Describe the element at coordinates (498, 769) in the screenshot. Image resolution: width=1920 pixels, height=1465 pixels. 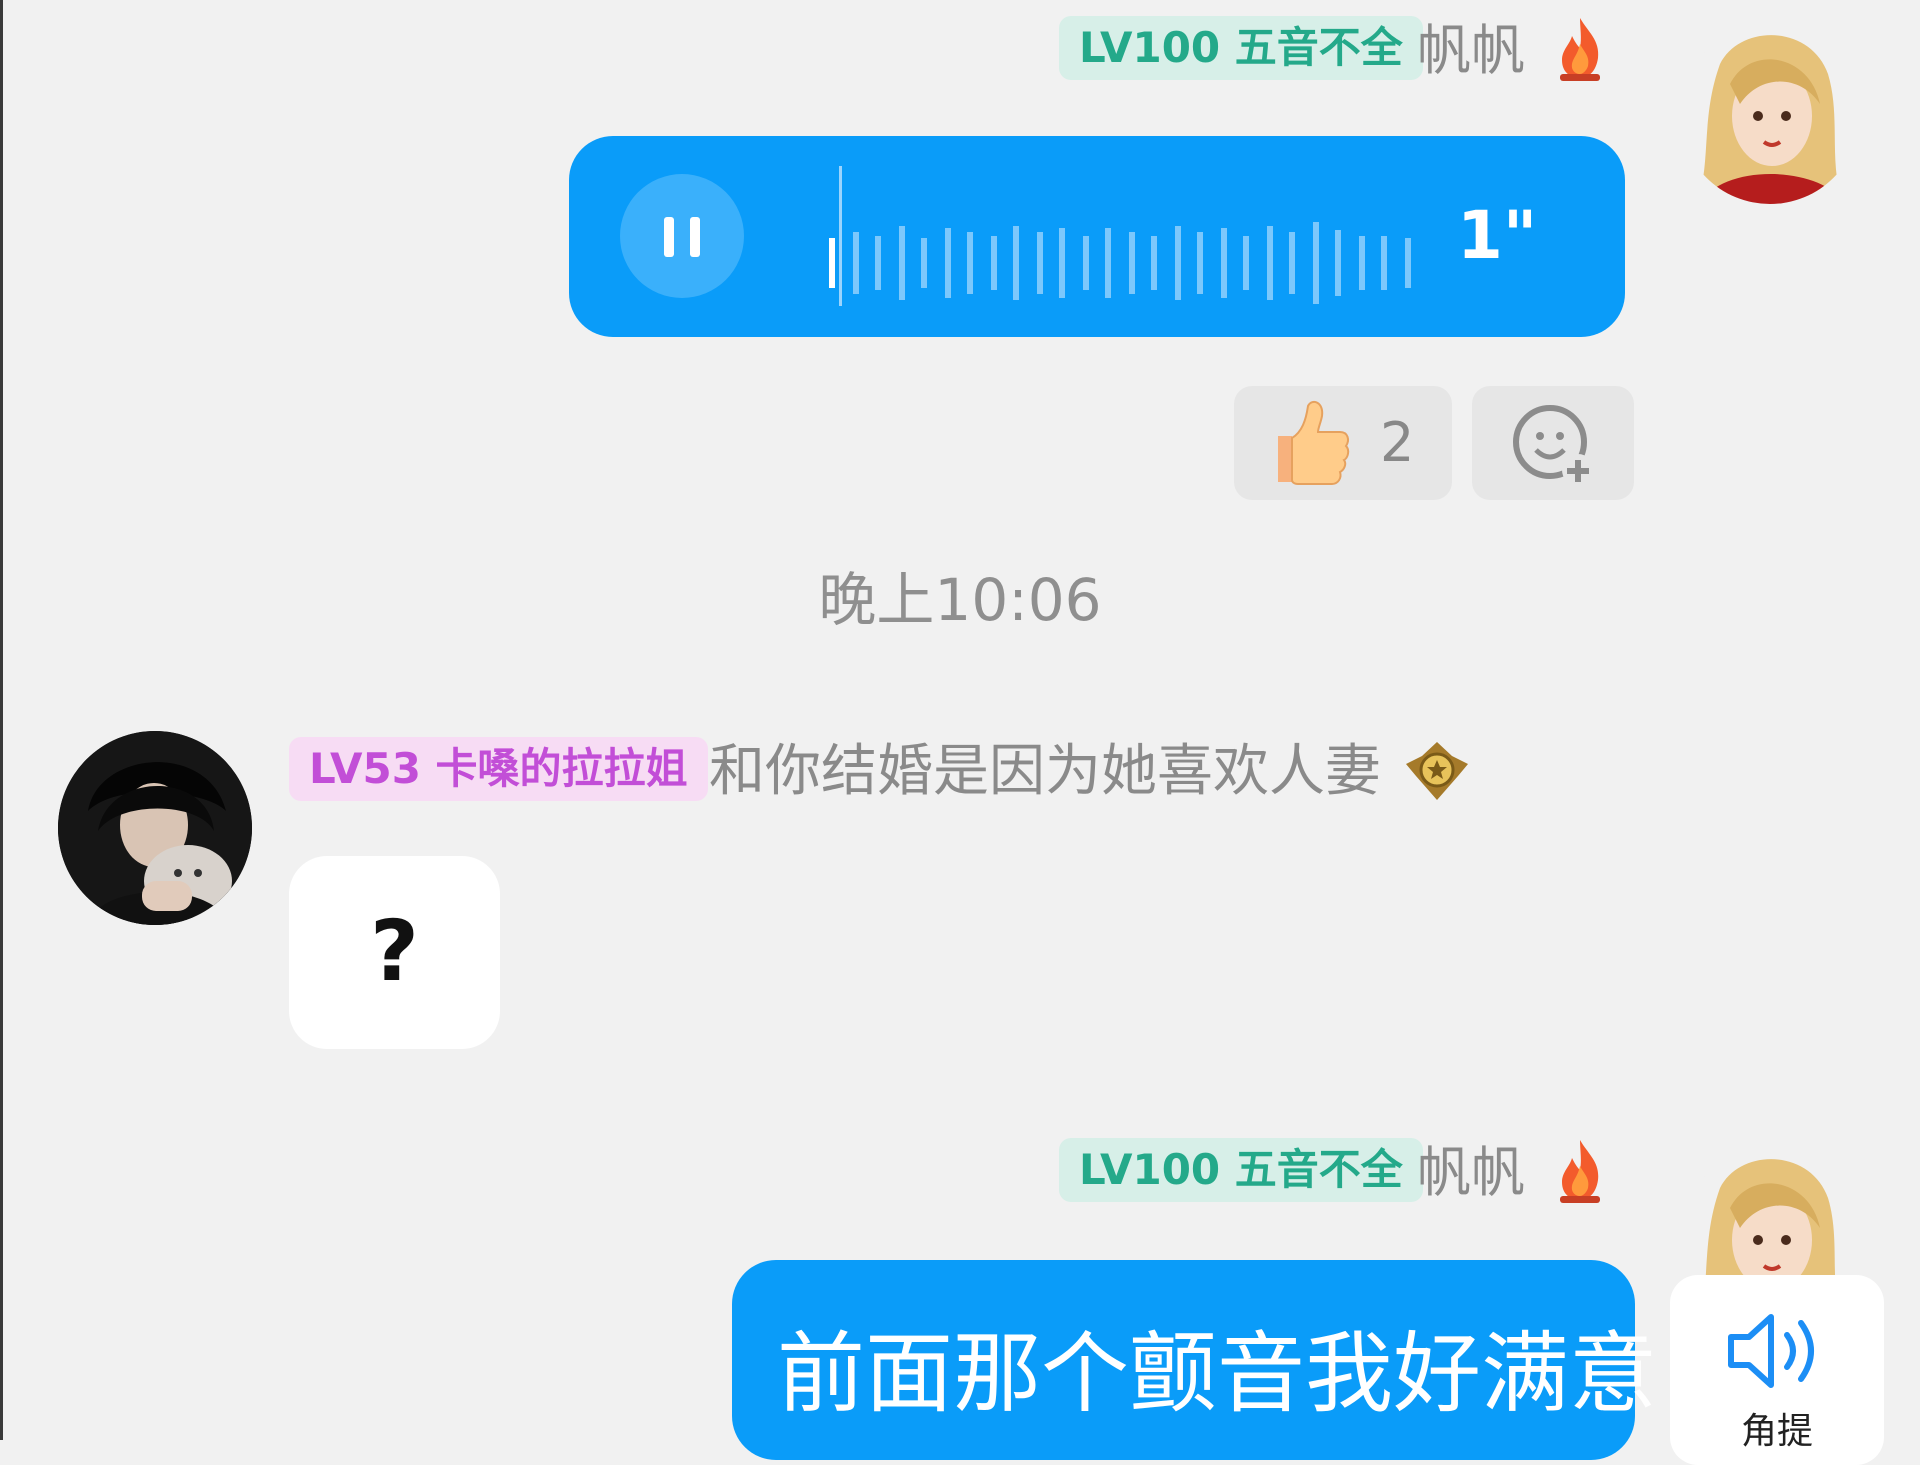
I see `level-tag: LV53 卡嗓的拉拉姐` at that location.